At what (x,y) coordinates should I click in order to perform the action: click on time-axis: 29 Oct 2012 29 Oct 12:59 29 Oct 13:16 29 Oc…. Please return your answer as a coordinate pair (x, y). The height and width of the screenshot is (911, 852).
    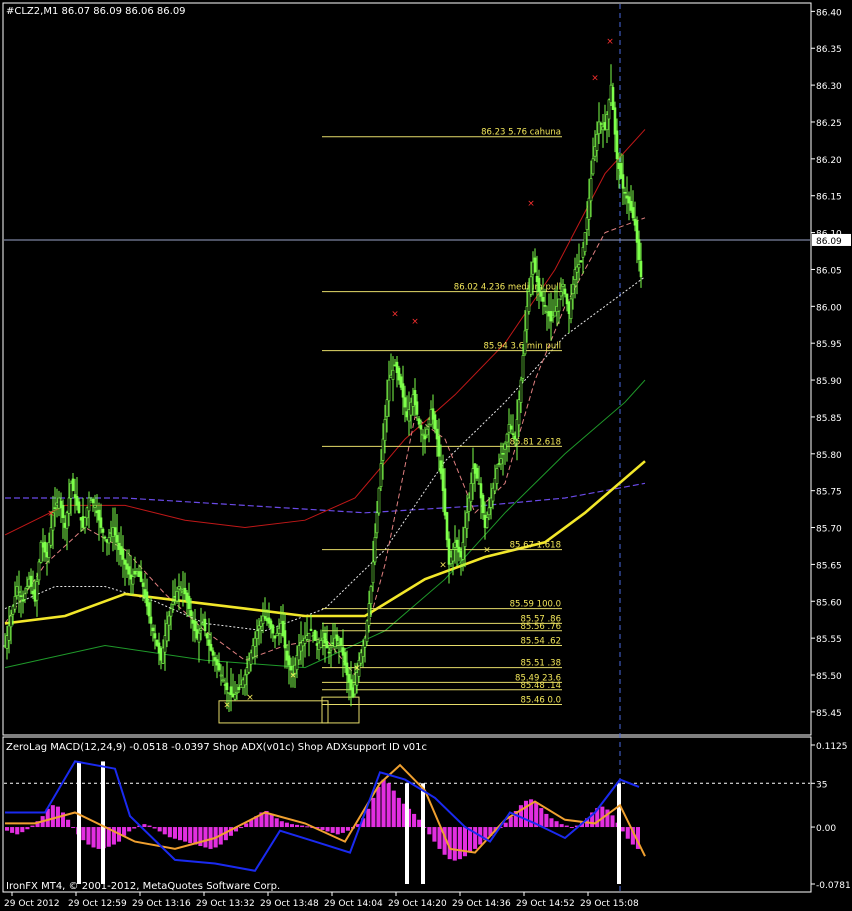
    Looking at the image, I should click on (321, 900).